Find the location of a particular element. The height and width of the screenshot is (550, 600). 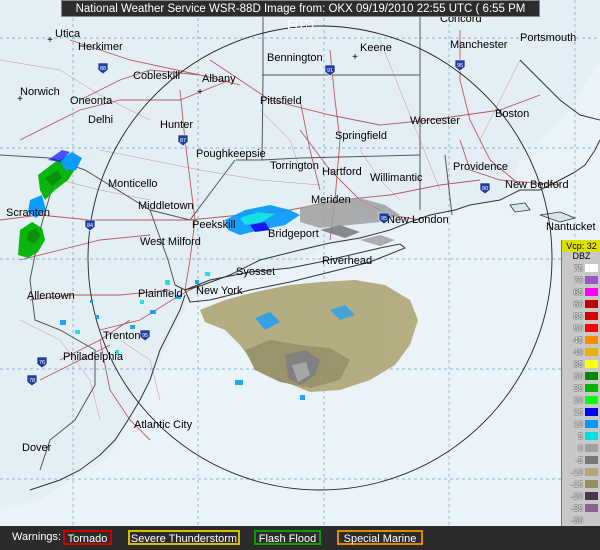

svg-text: New London is located at coordinates (418, 220).